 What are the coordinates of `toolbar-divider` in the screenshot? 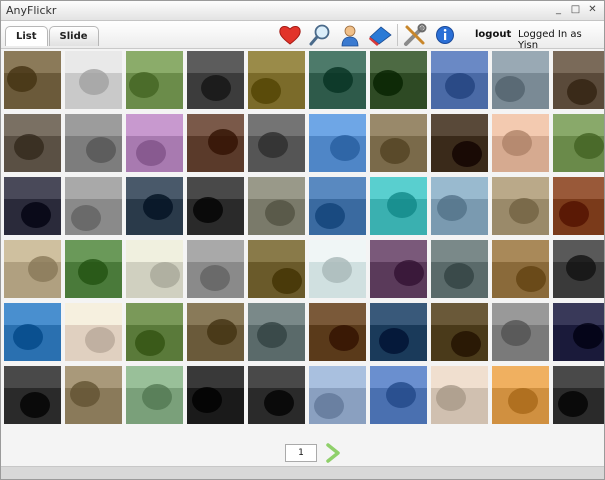 It's located at (397, 34).